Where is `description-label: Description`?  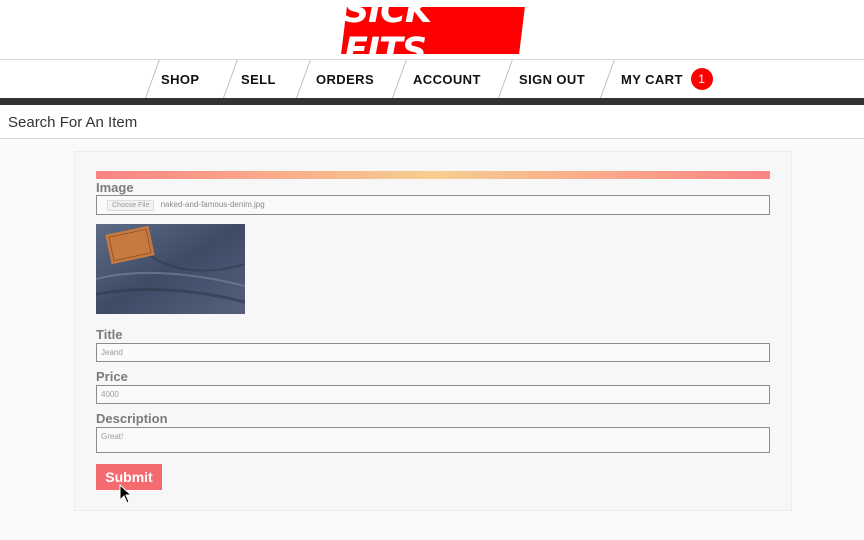 description-label: Description is located at coordinates (132, 418).